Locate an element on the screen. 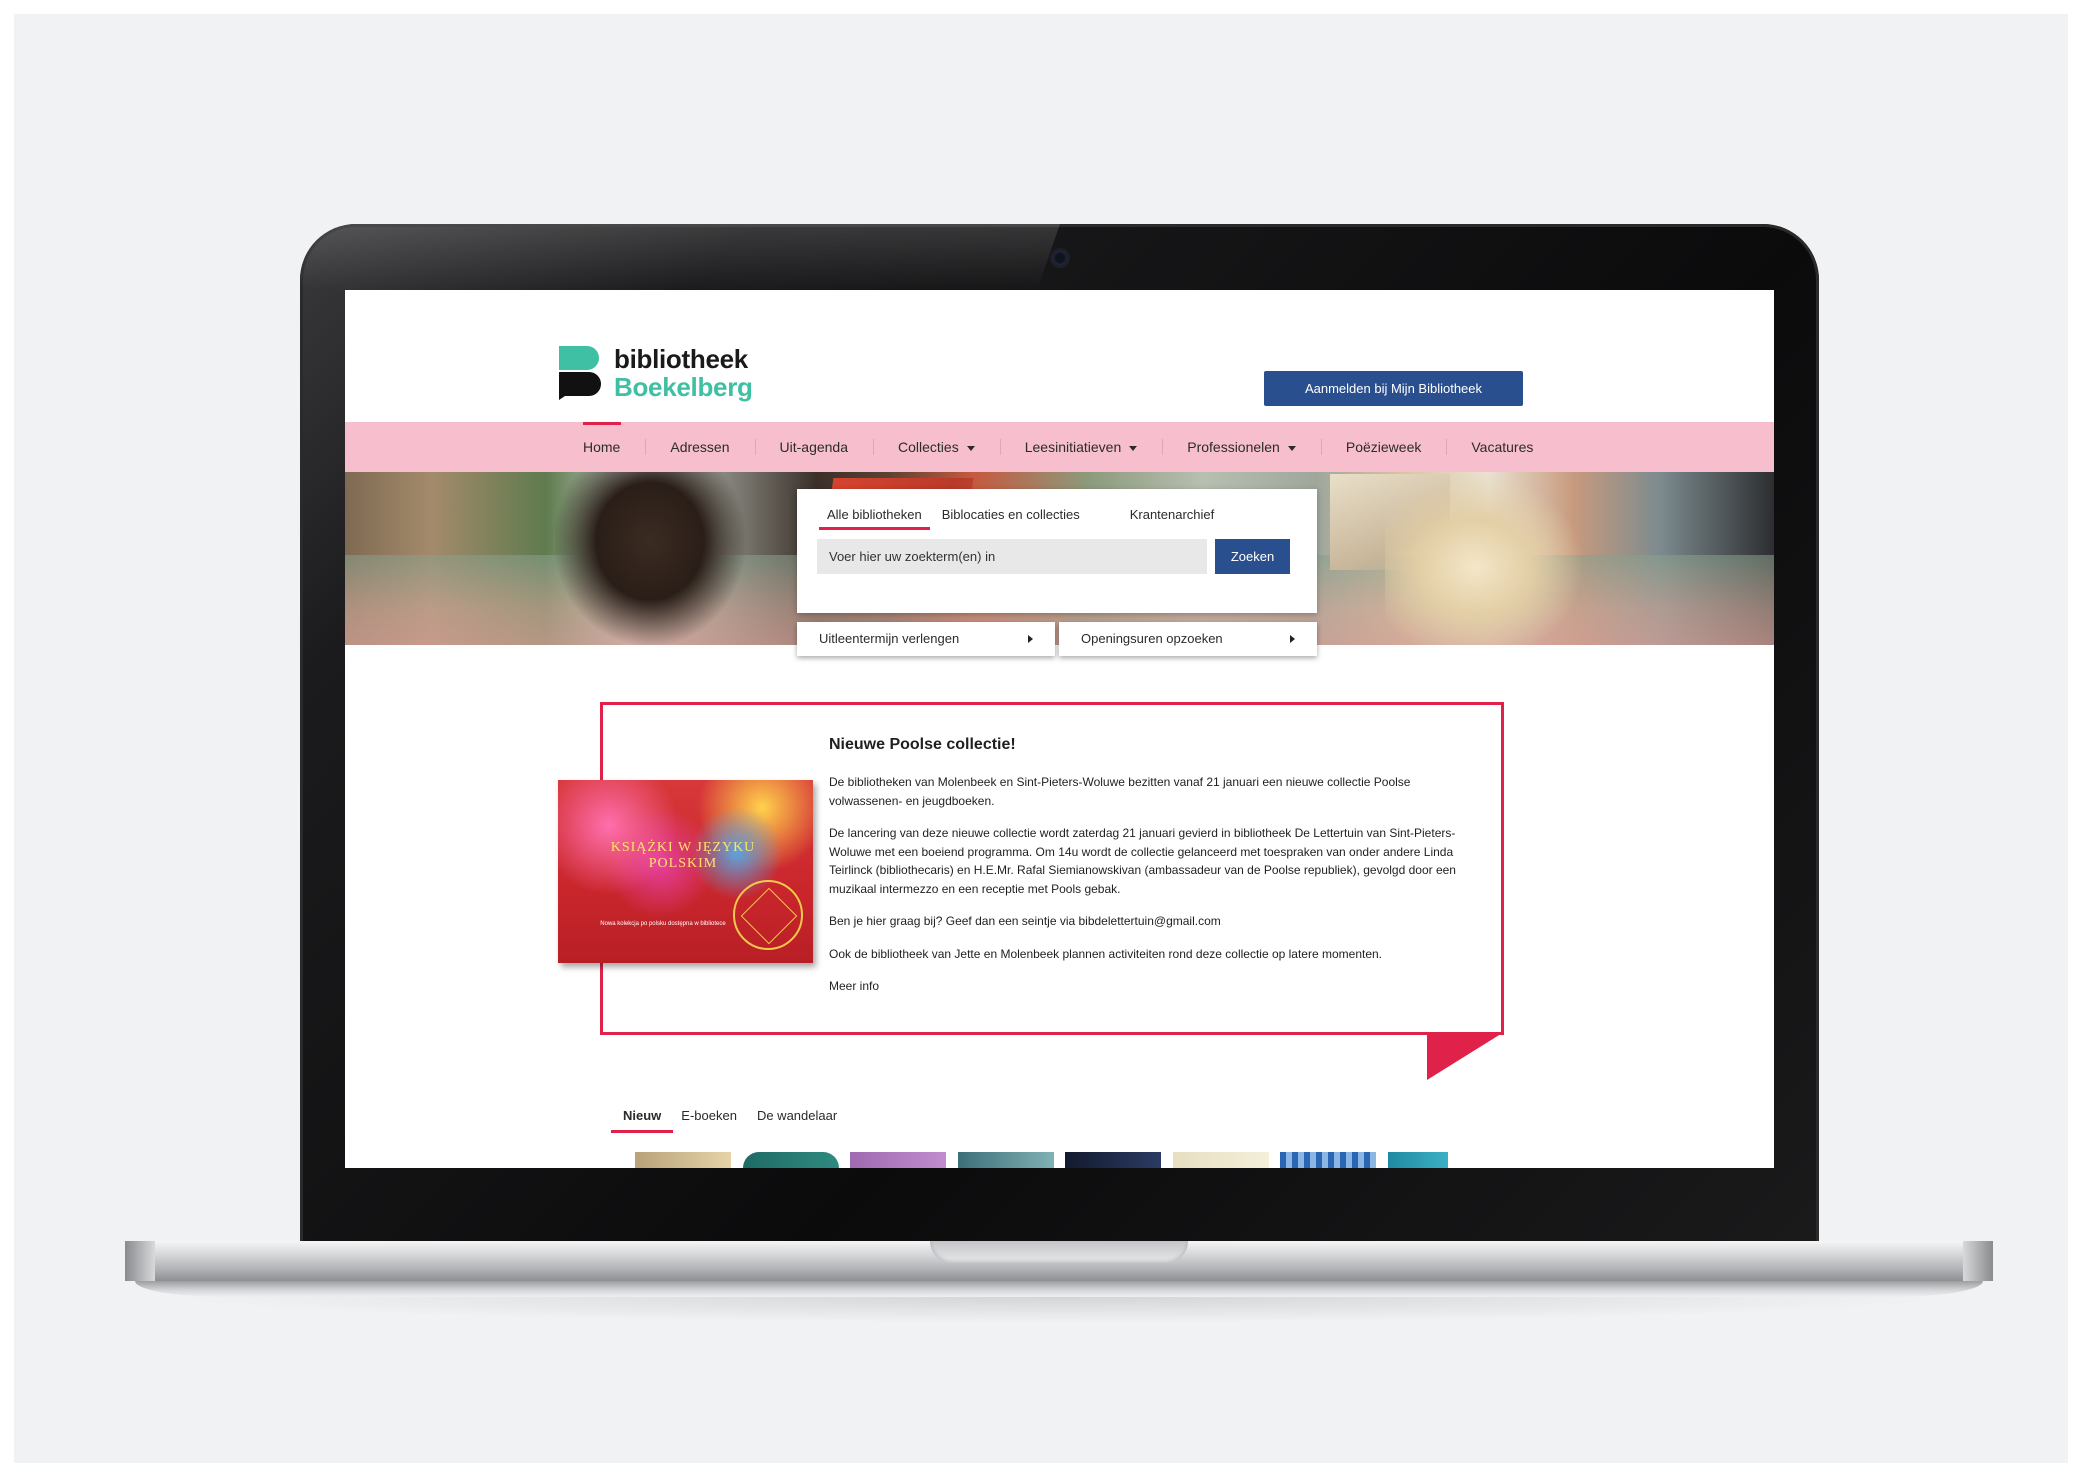  search-input is located at coordinates (1012, 556).